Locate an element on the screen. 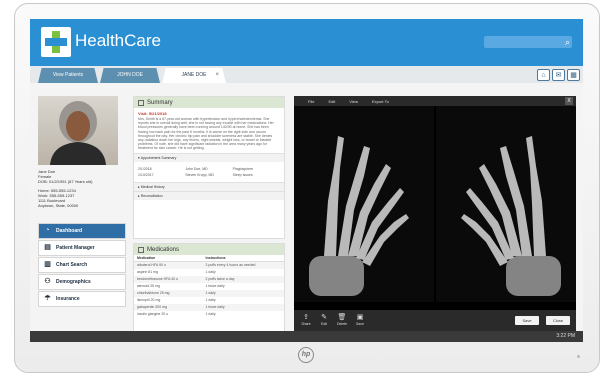  sidebar-item-insurance: ☂ Insurance is located at coordinates (82, 299).